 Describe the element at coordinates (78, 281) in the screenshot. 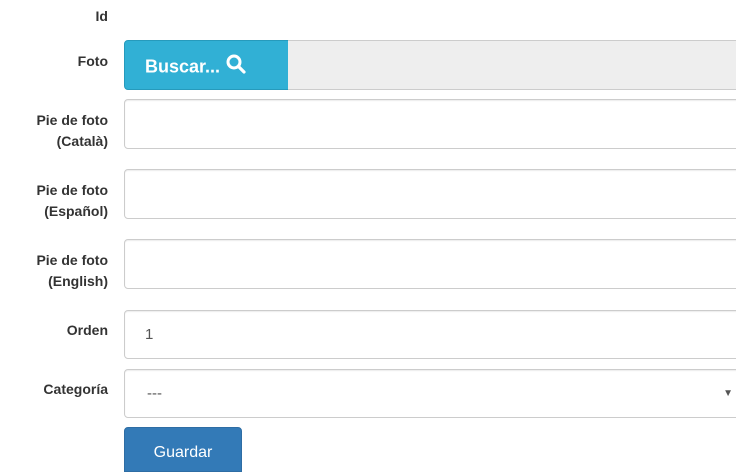

I see `caption-english-label-line2: (English)` at that location.